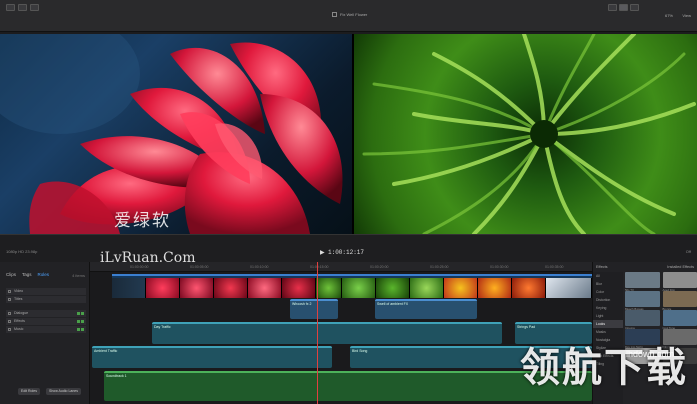  I want to click on role-row-effects: Effects, so click(46, 321).